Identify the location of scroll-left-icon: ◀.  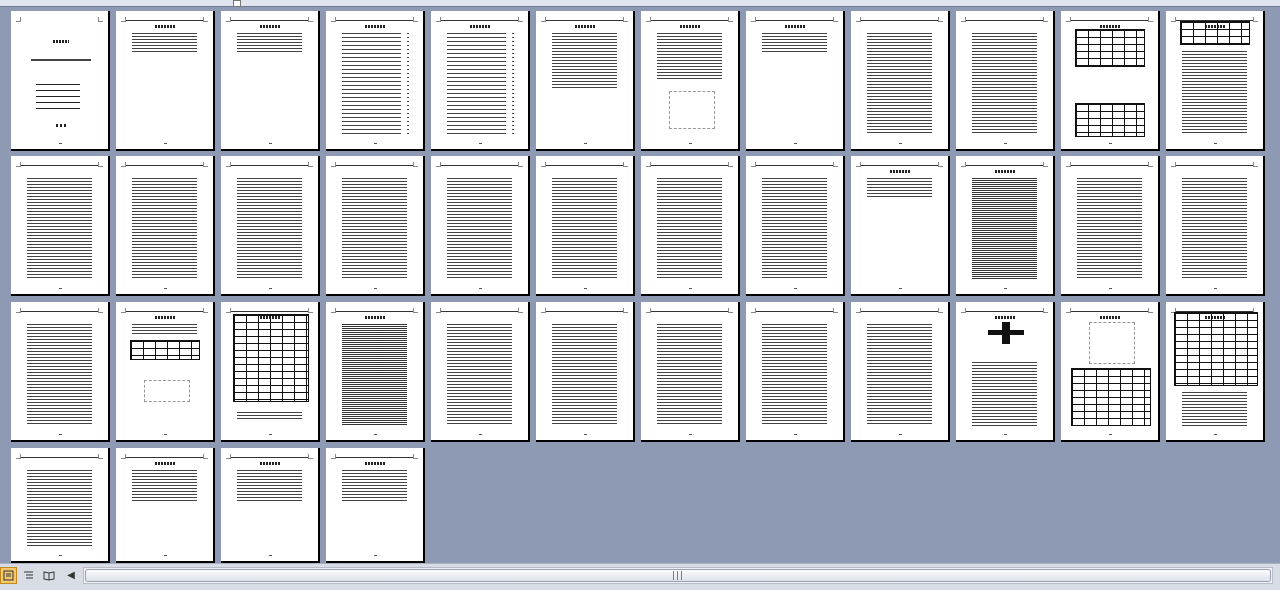
(71, 575).